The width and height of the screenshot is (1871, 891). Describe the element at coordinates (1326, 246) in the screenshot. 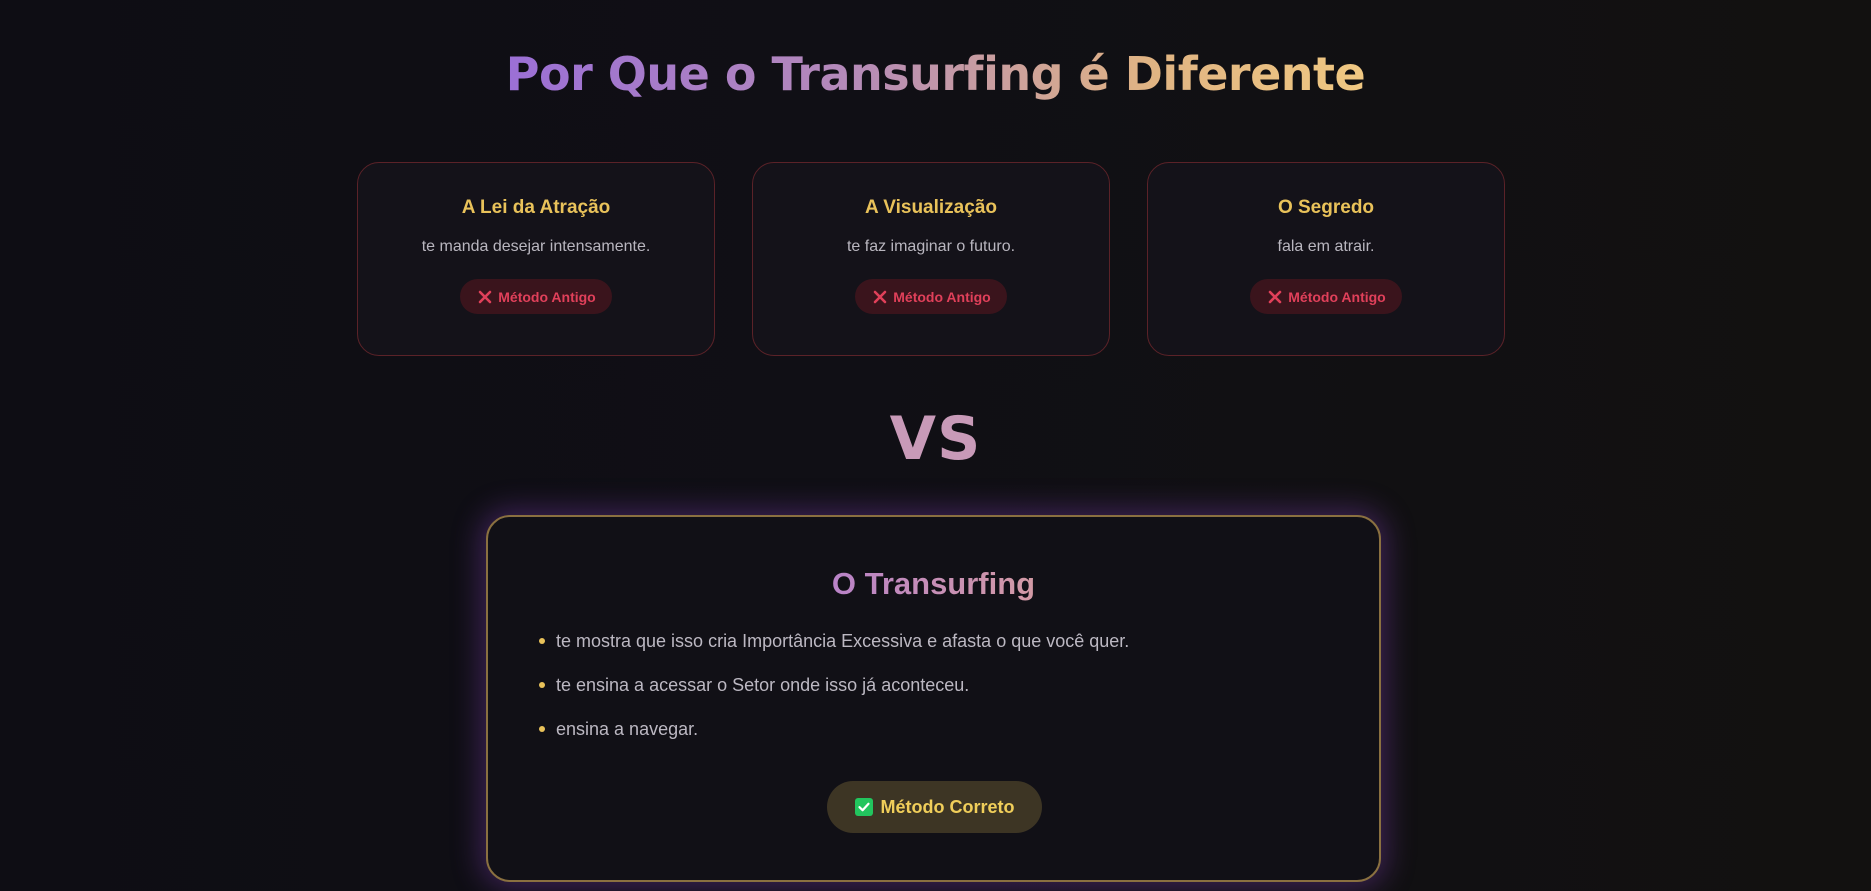

I see `card-description: fala em atrair.` at that location.